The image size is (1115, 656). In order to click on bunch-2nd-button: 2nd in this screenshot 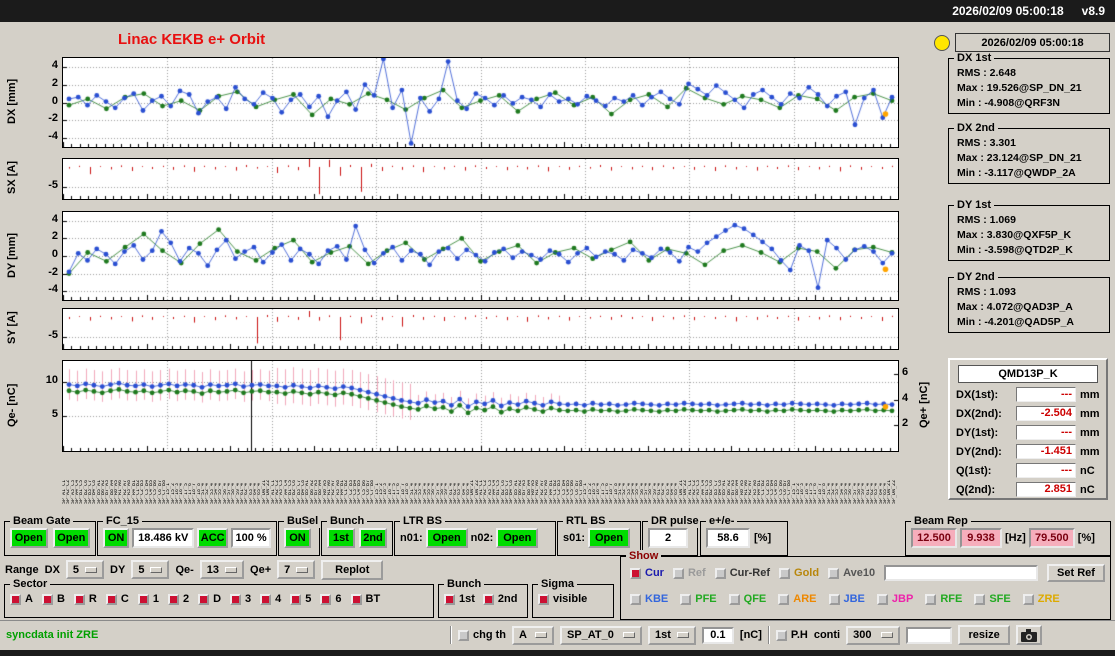, I will do `click(373, 538)`.